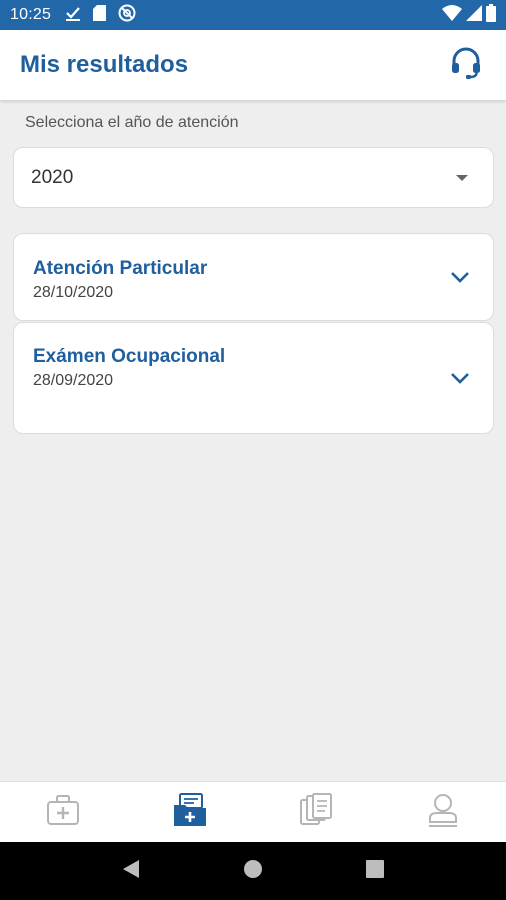 The height and width of the screenshot is (900, 506). I want to click on result-date: 28/09/2020, so click(73, 380).